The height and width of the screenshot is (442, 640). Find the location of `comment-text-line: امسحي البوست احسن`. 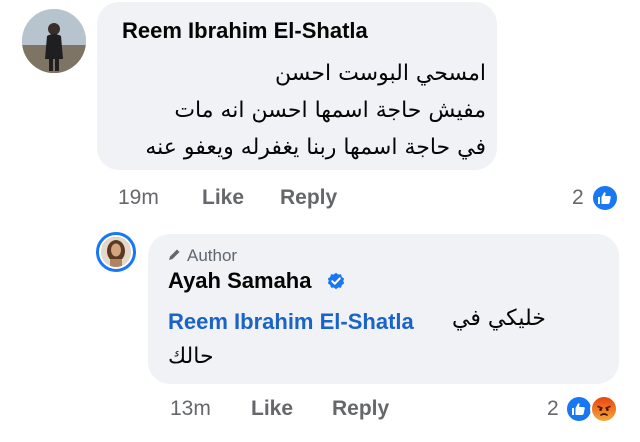

comment-text-line: امسحي البوست احسن is located at coordinates (380, 73).